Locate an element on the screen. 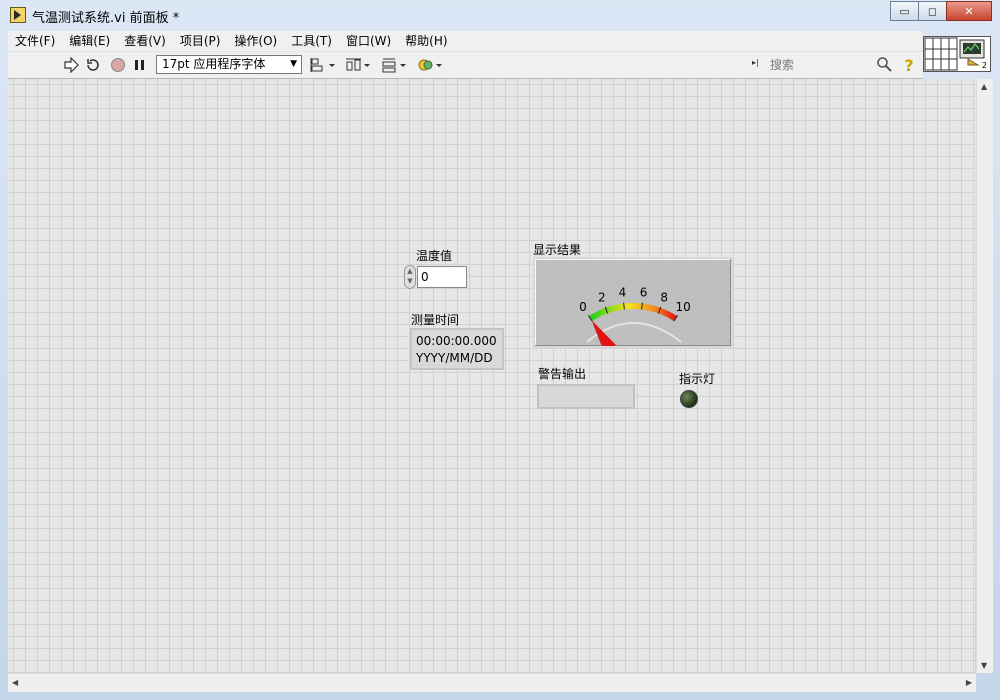 This screenshot has height=700, width=1000. search-area: ▸| 搜索 is located at coordinates (822, 65).